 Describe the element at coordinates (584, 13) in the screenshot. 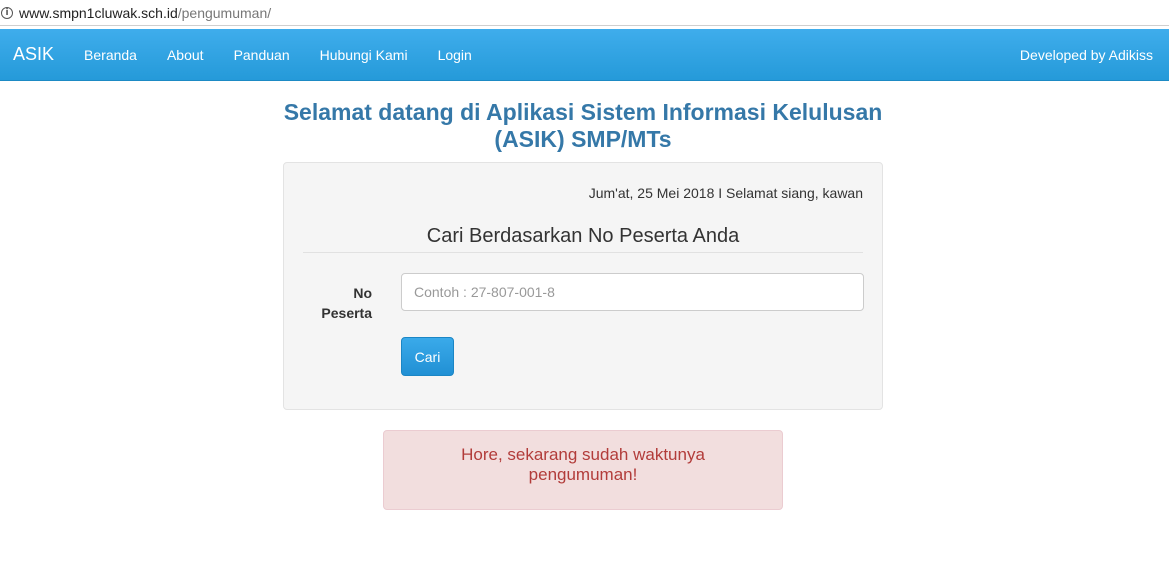

I see `address-bar: i www.smpn1cluwak.sch.id/pengumuman/` at that location.